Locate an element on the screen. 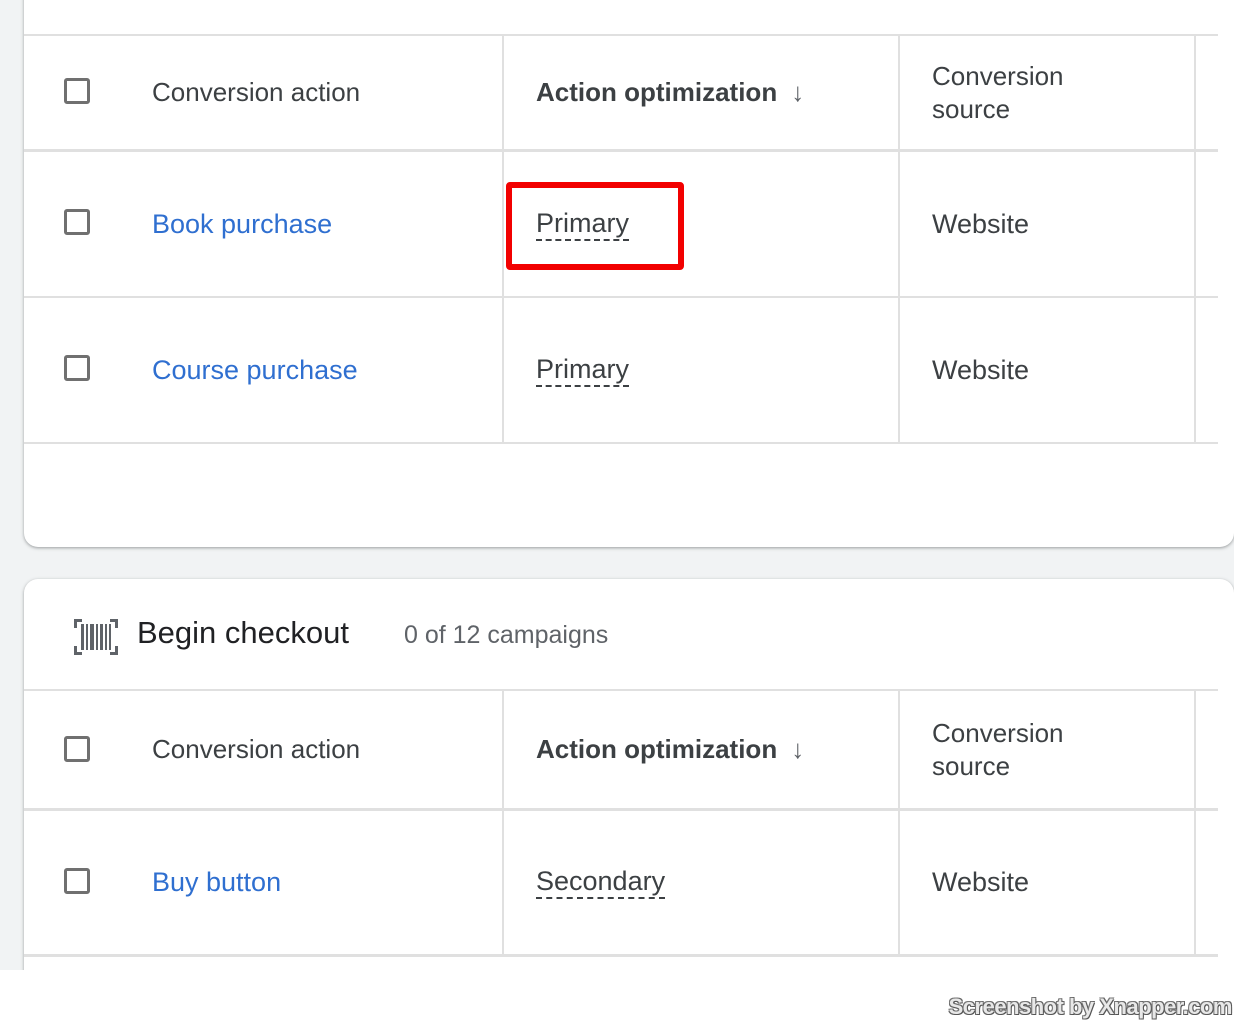 The width and height of the screenshot is (1234, 1020). action-optimization-value: Secondary is located at coordinates (601, 882).